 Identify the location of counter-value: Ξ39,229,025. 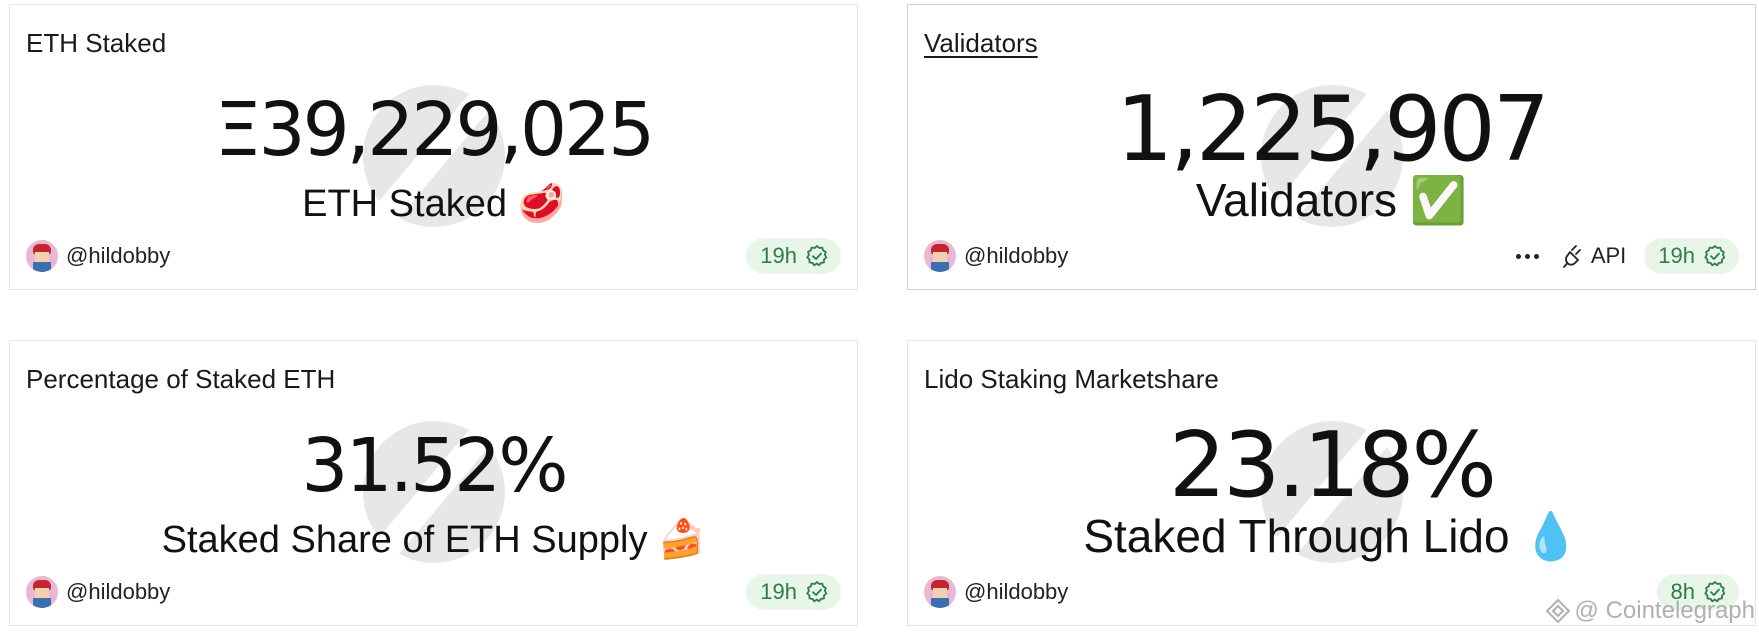
(434, 130).